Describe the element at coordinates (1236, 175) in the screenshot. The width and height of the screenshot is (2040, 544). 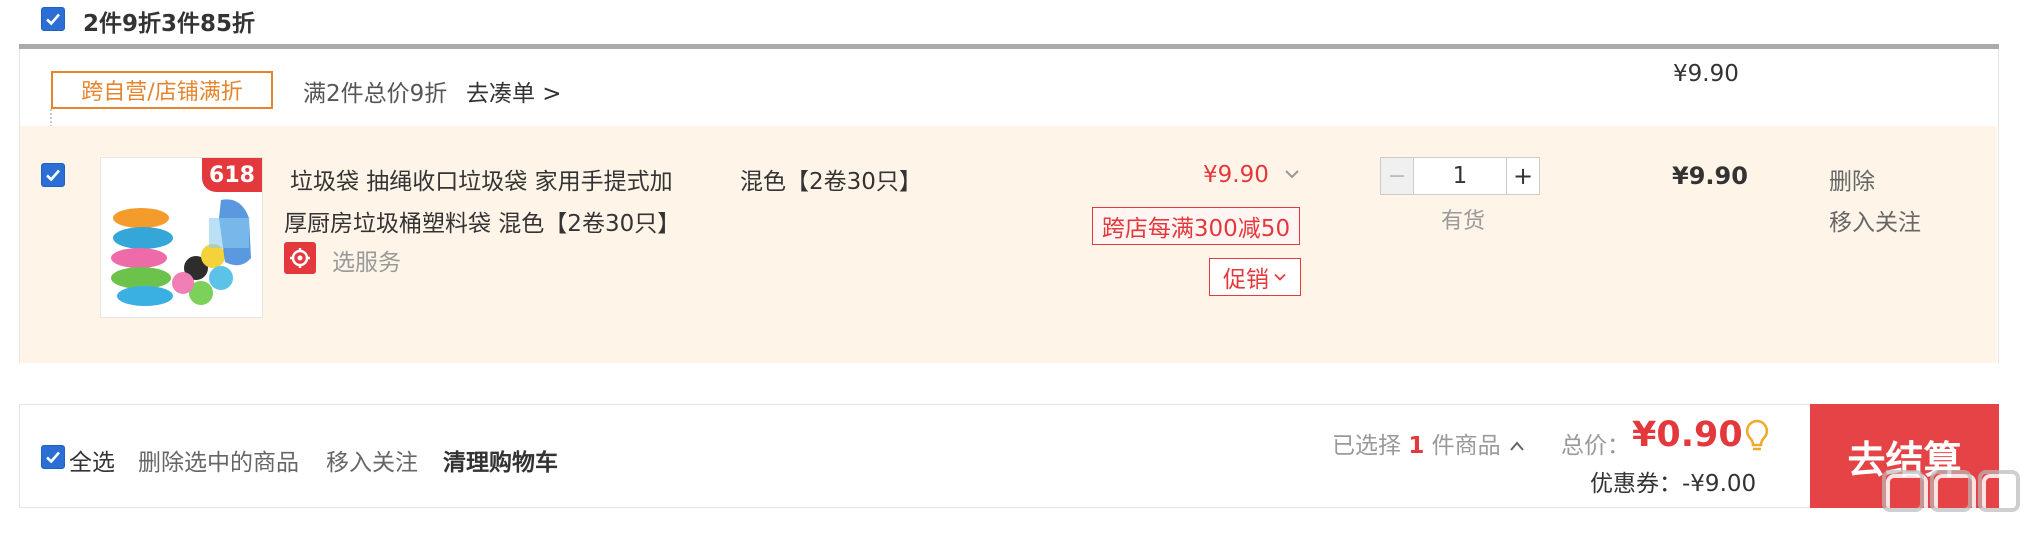
I see `unit-price: ¥9.90` at that location.